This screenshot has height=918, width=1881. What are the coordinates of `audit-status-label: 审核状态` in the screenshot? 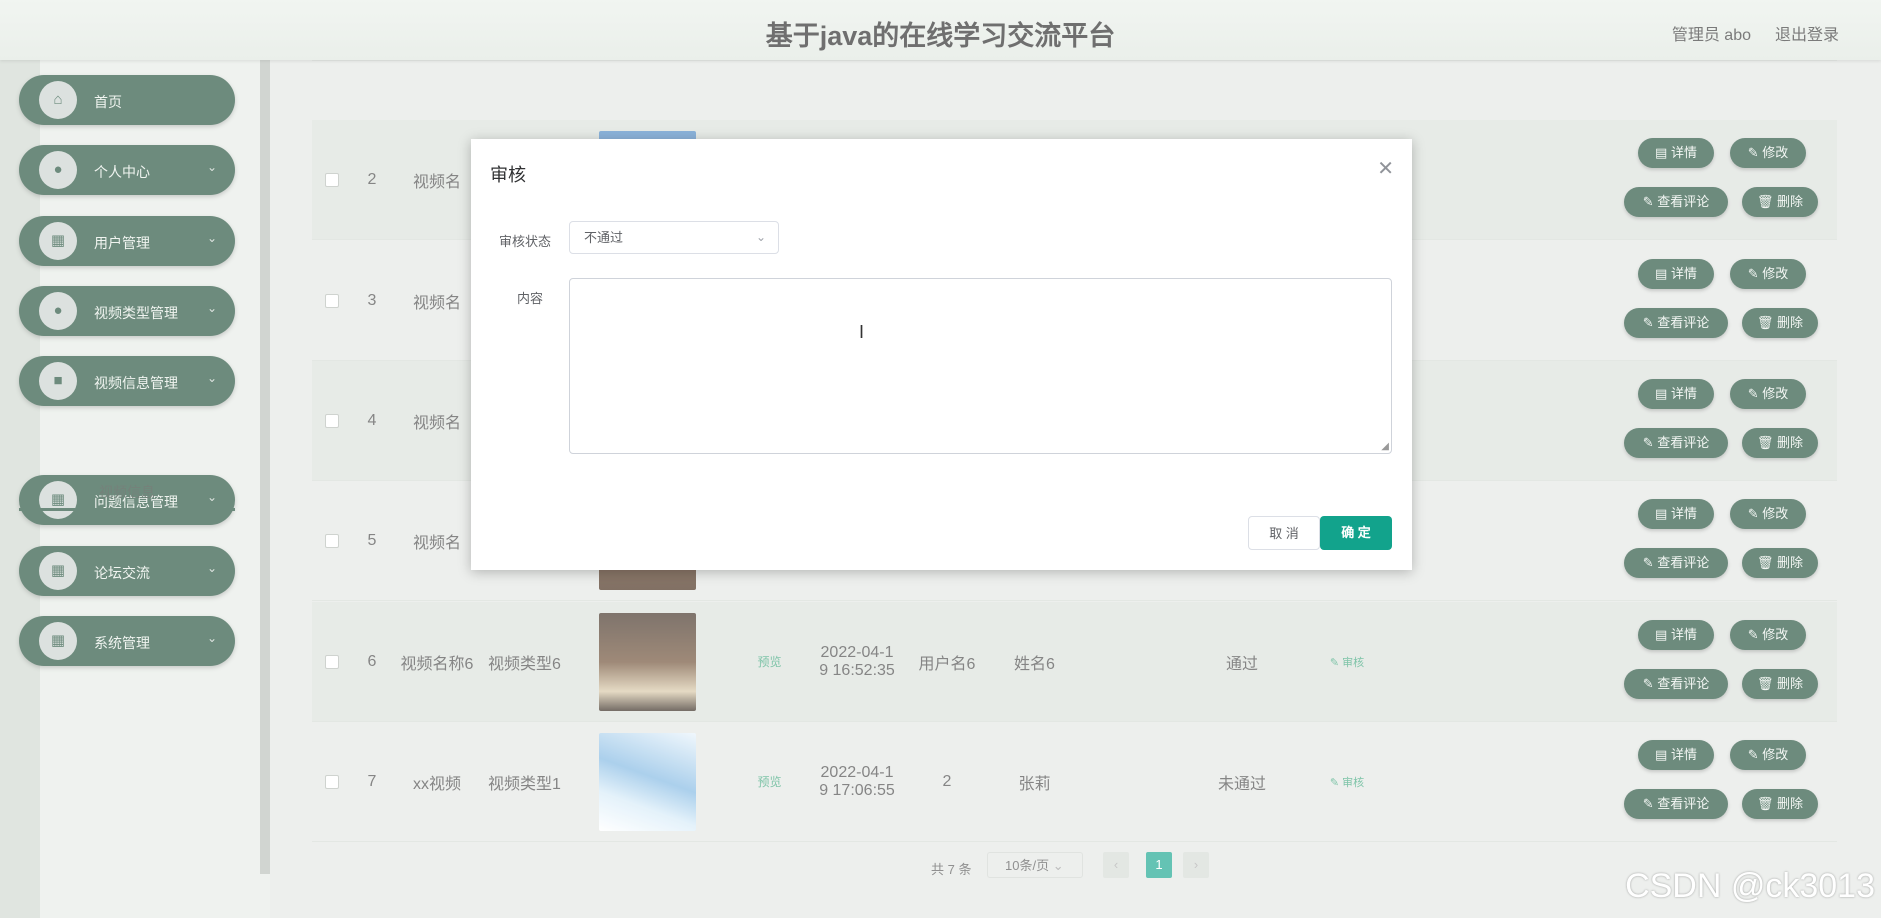 It's located at (524, 241).